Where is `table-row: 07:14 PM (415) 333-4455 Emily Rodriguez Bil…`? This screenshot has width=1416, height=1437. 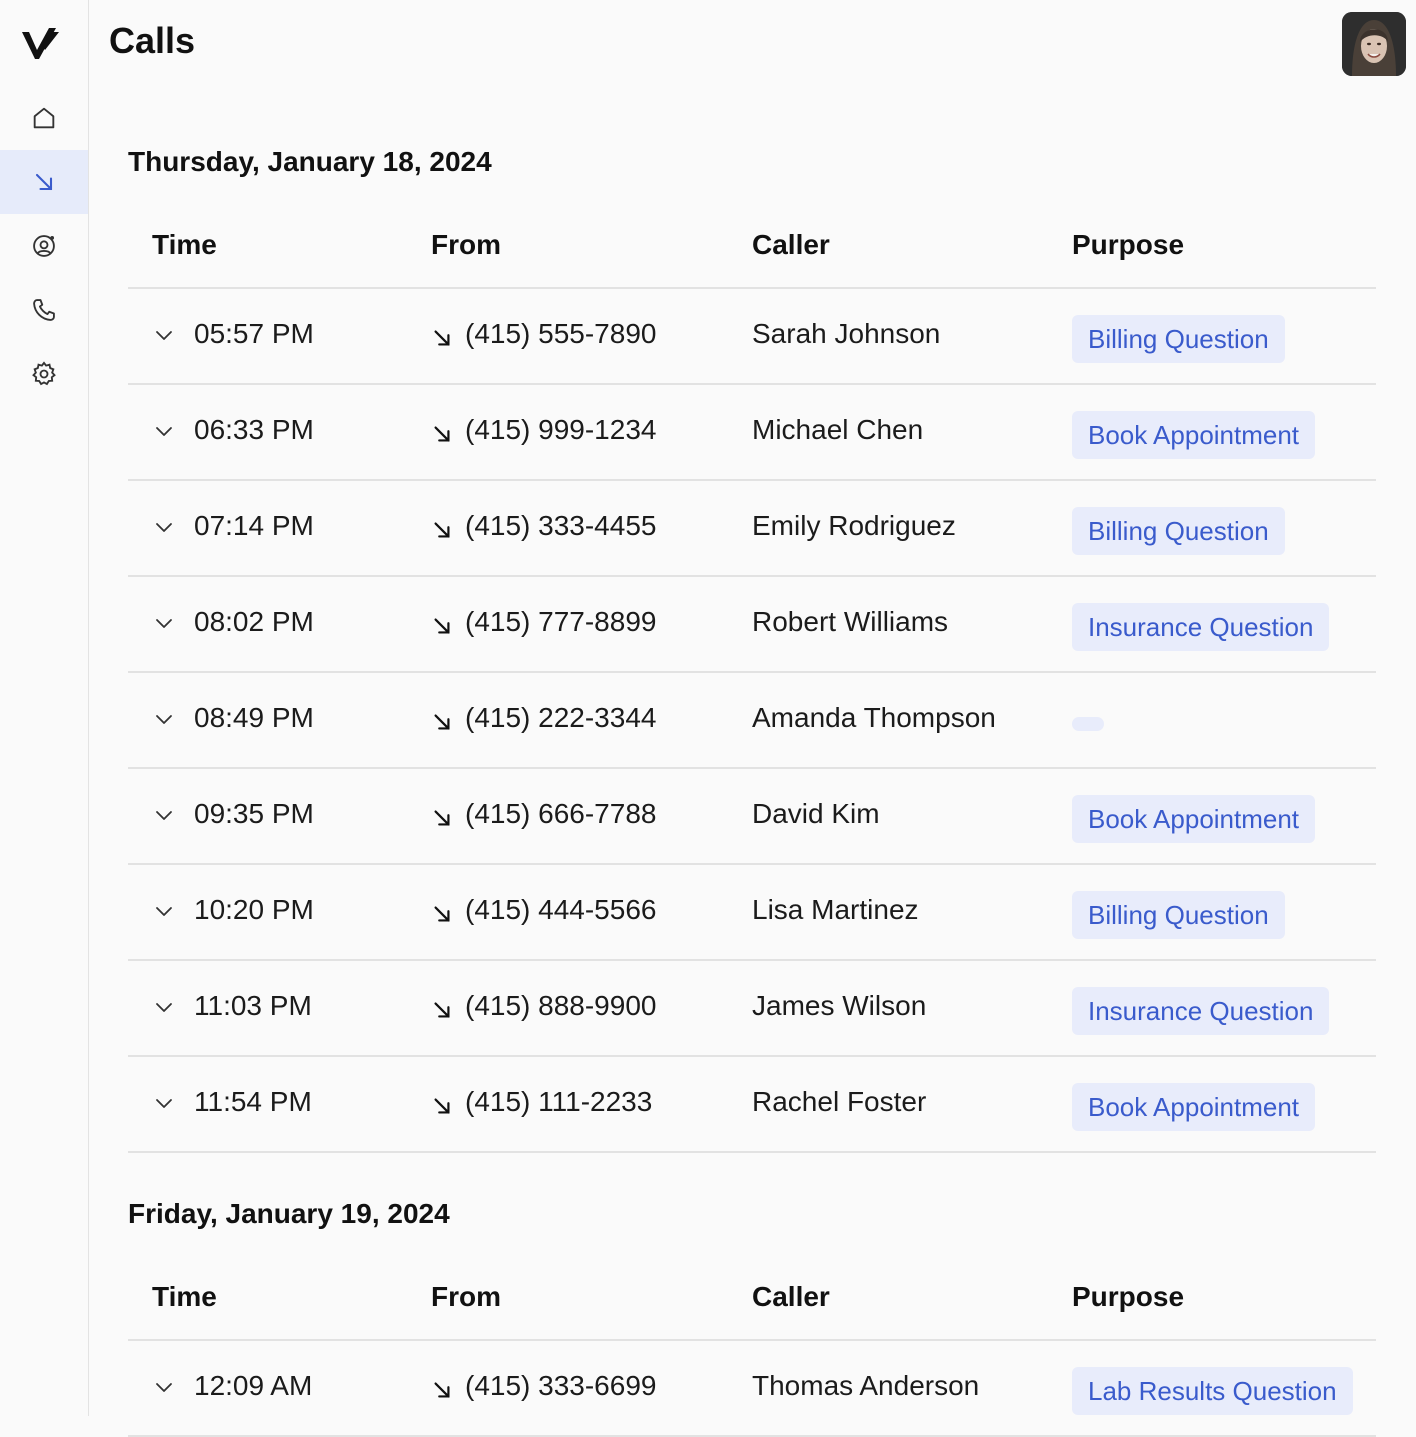
table-row: 07:14 PM (415) 333-4455 Emily Rodriguez Bil… is located at coordinates (752, 529).